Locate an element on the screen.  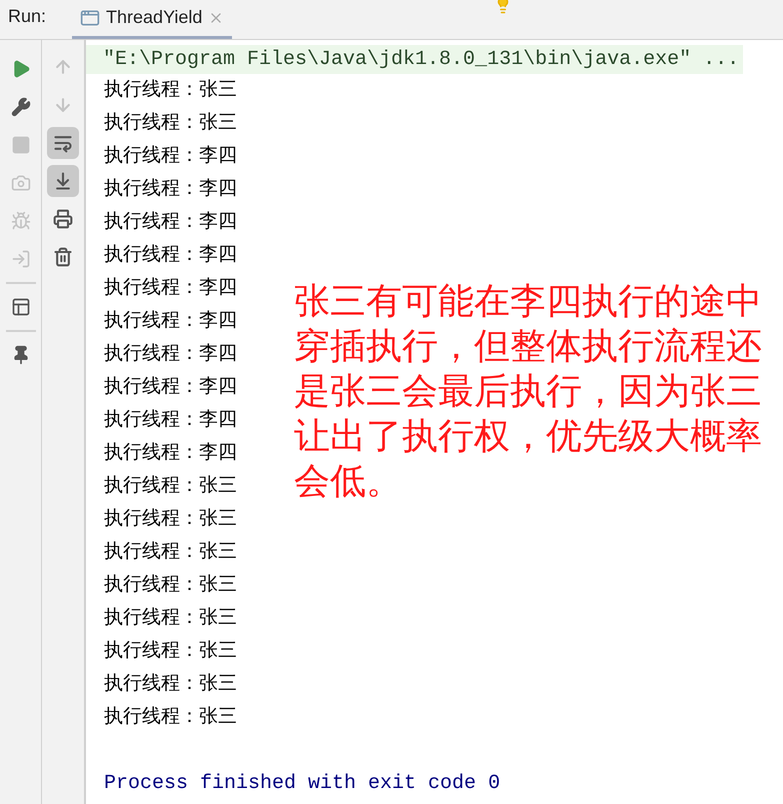
layout-icon is located at coordinates (20, 307).